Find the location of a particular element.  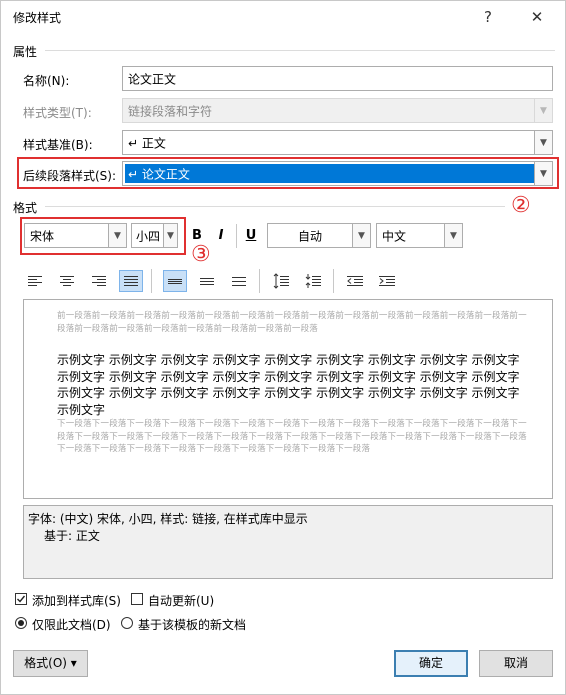

format-menu-button: 格式(O) ▾ is located at coordinates (50, 663).